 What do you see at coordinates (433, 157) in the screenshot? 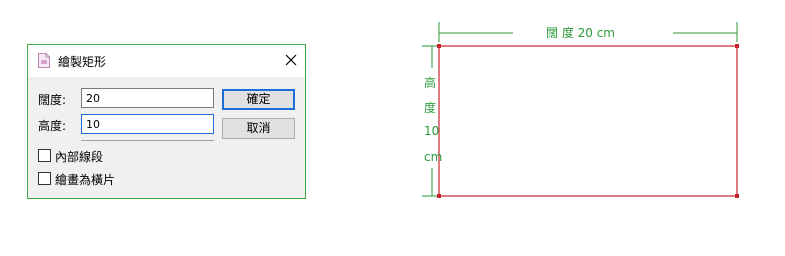
I see `height-dimension-unit: cm` at bounding box center [433, 157].